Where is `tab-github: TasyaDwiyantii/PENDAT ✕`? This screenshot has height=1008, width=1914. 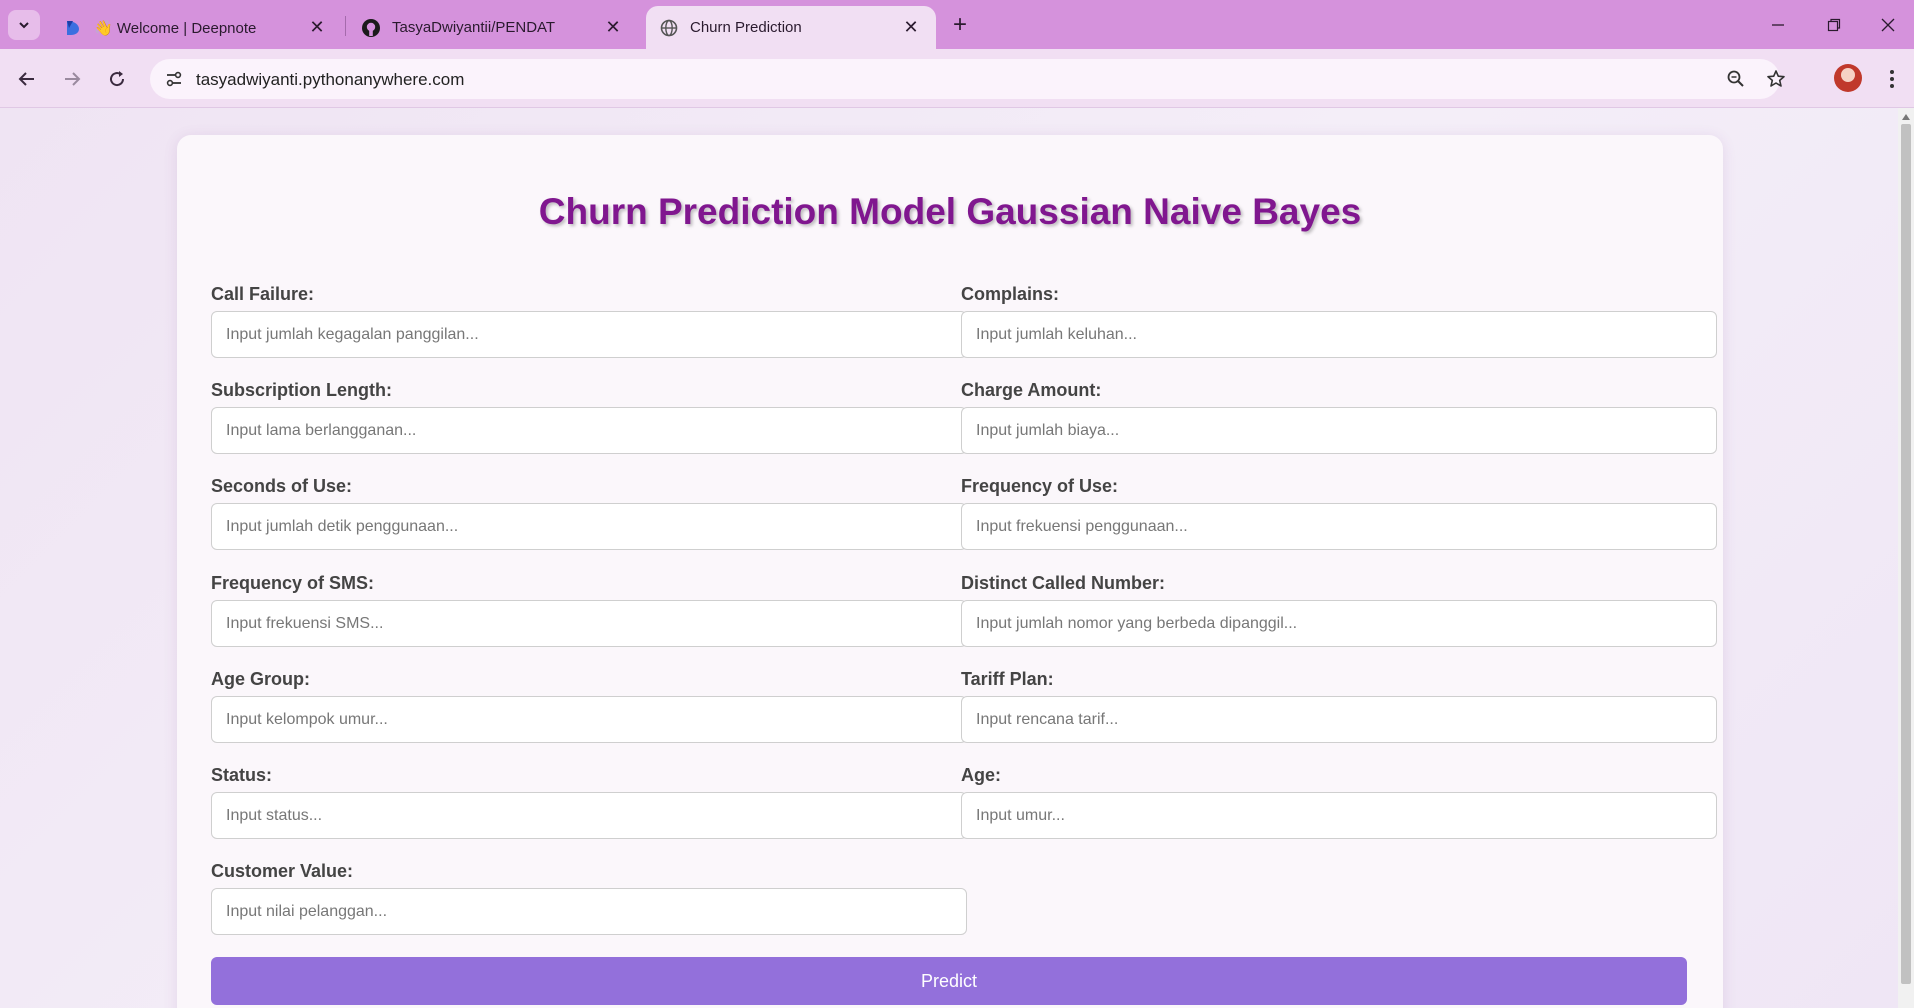
tab-github: TasyaDwiyantii/PENDAT ✕ is located at coordinates (493, 27).